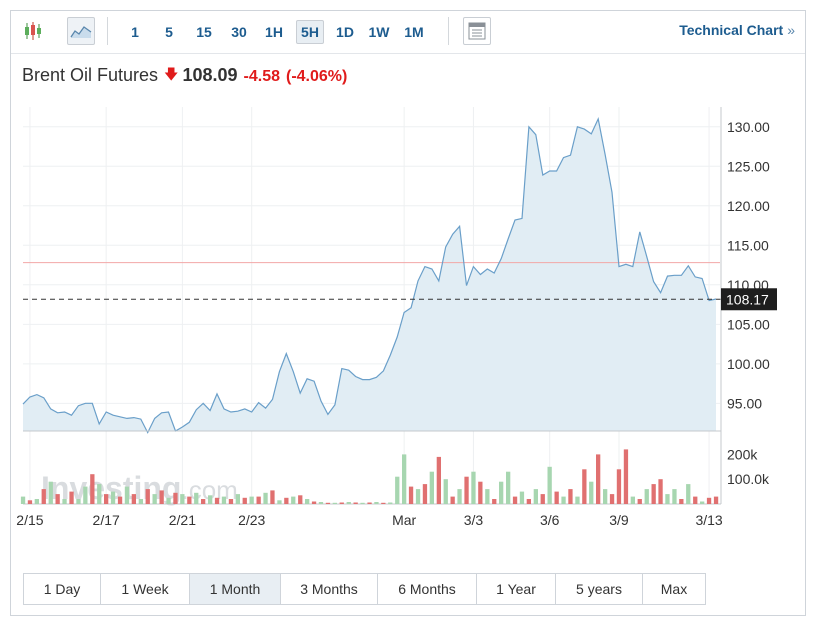  What do you see at coordinates (204, 32) in the screenshot?
I see `interval-15: 15` at bounding box center [204, 32].